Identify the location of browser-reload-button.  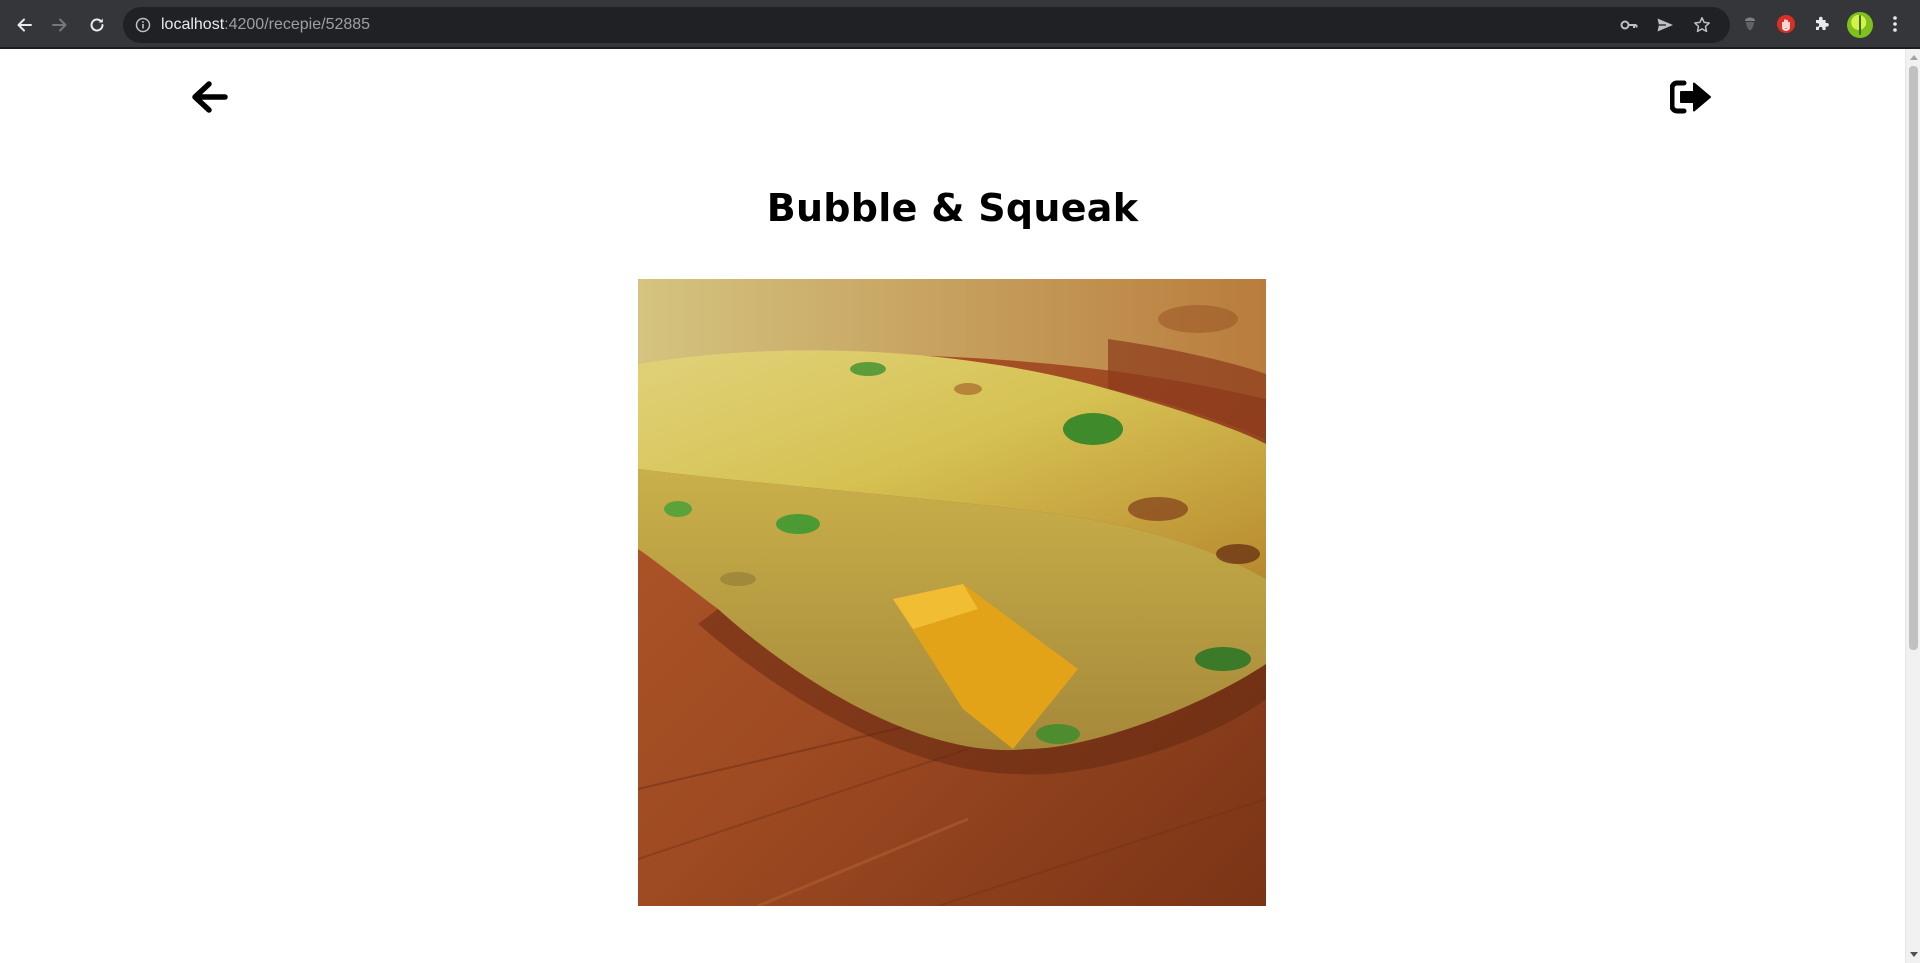
(97, 25).